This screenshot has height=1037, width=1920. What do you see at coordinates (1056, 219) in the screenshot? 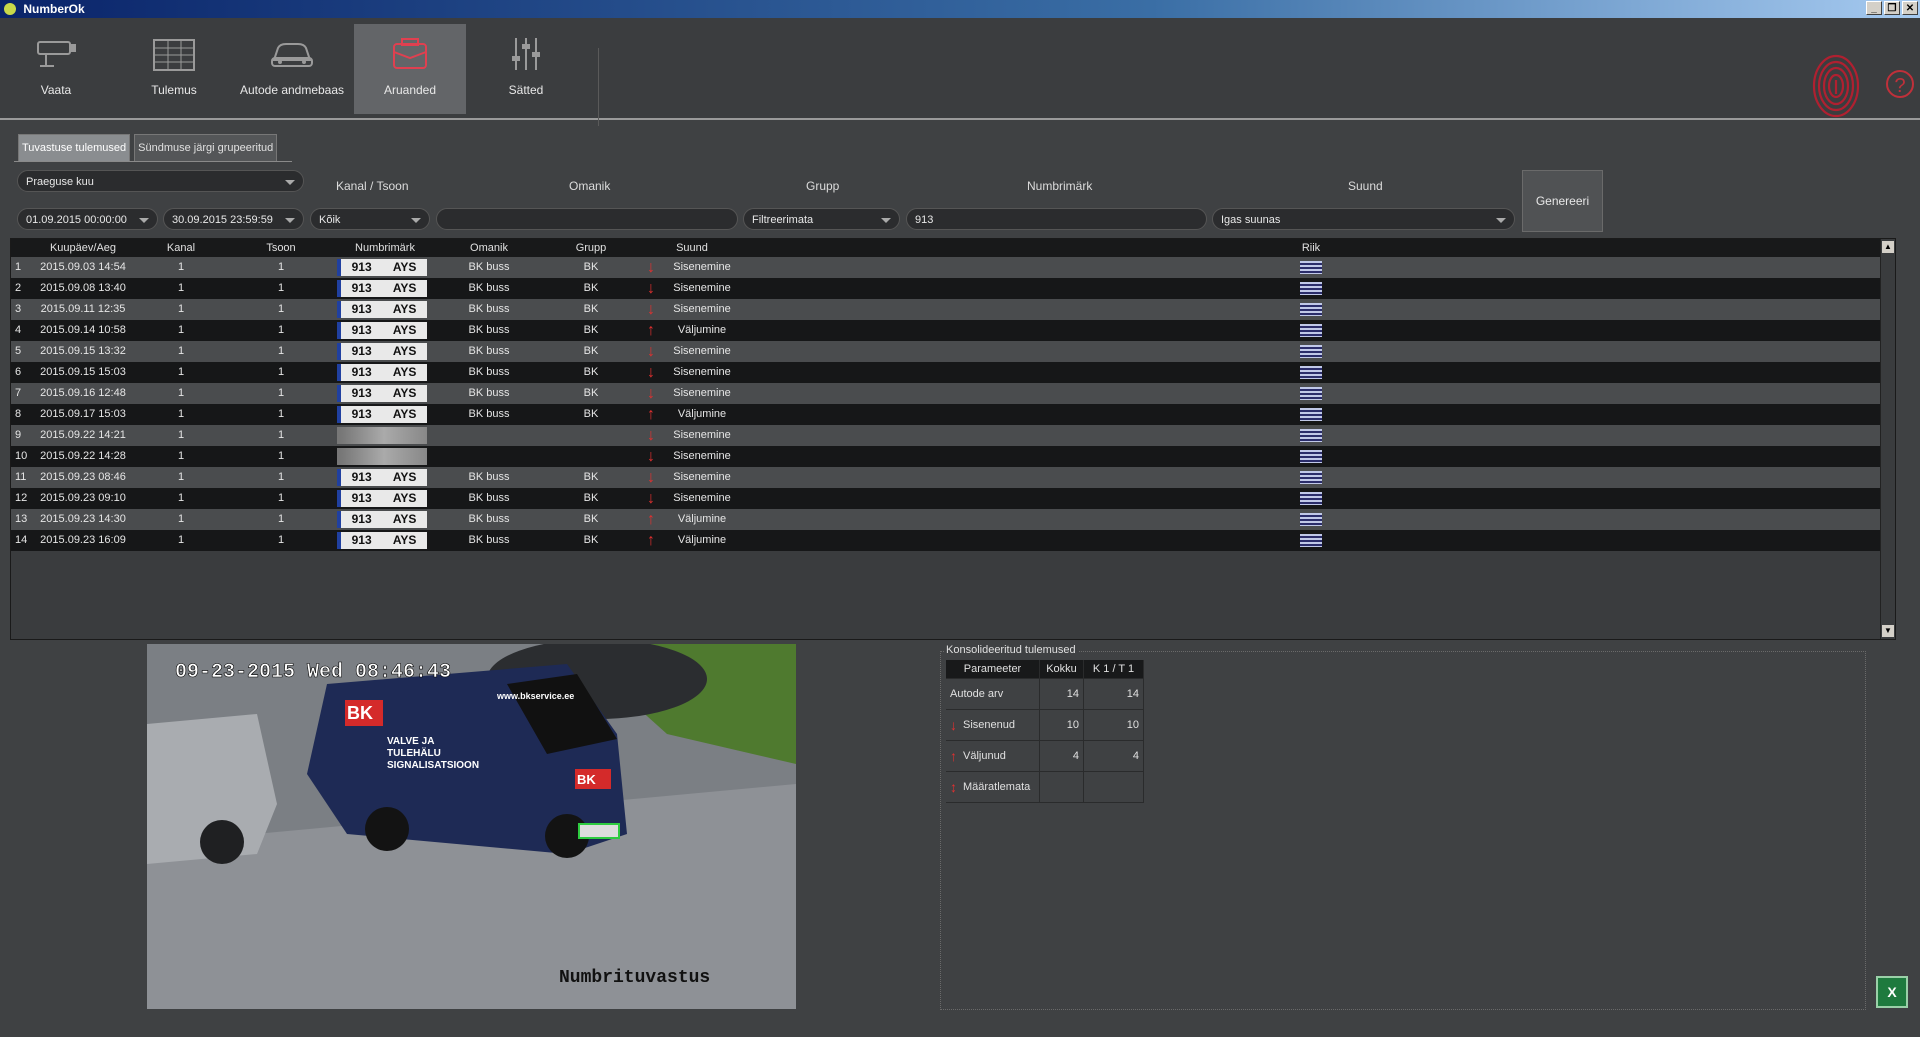
I see `plate-input: 913` at bounding box center [1056, 219].